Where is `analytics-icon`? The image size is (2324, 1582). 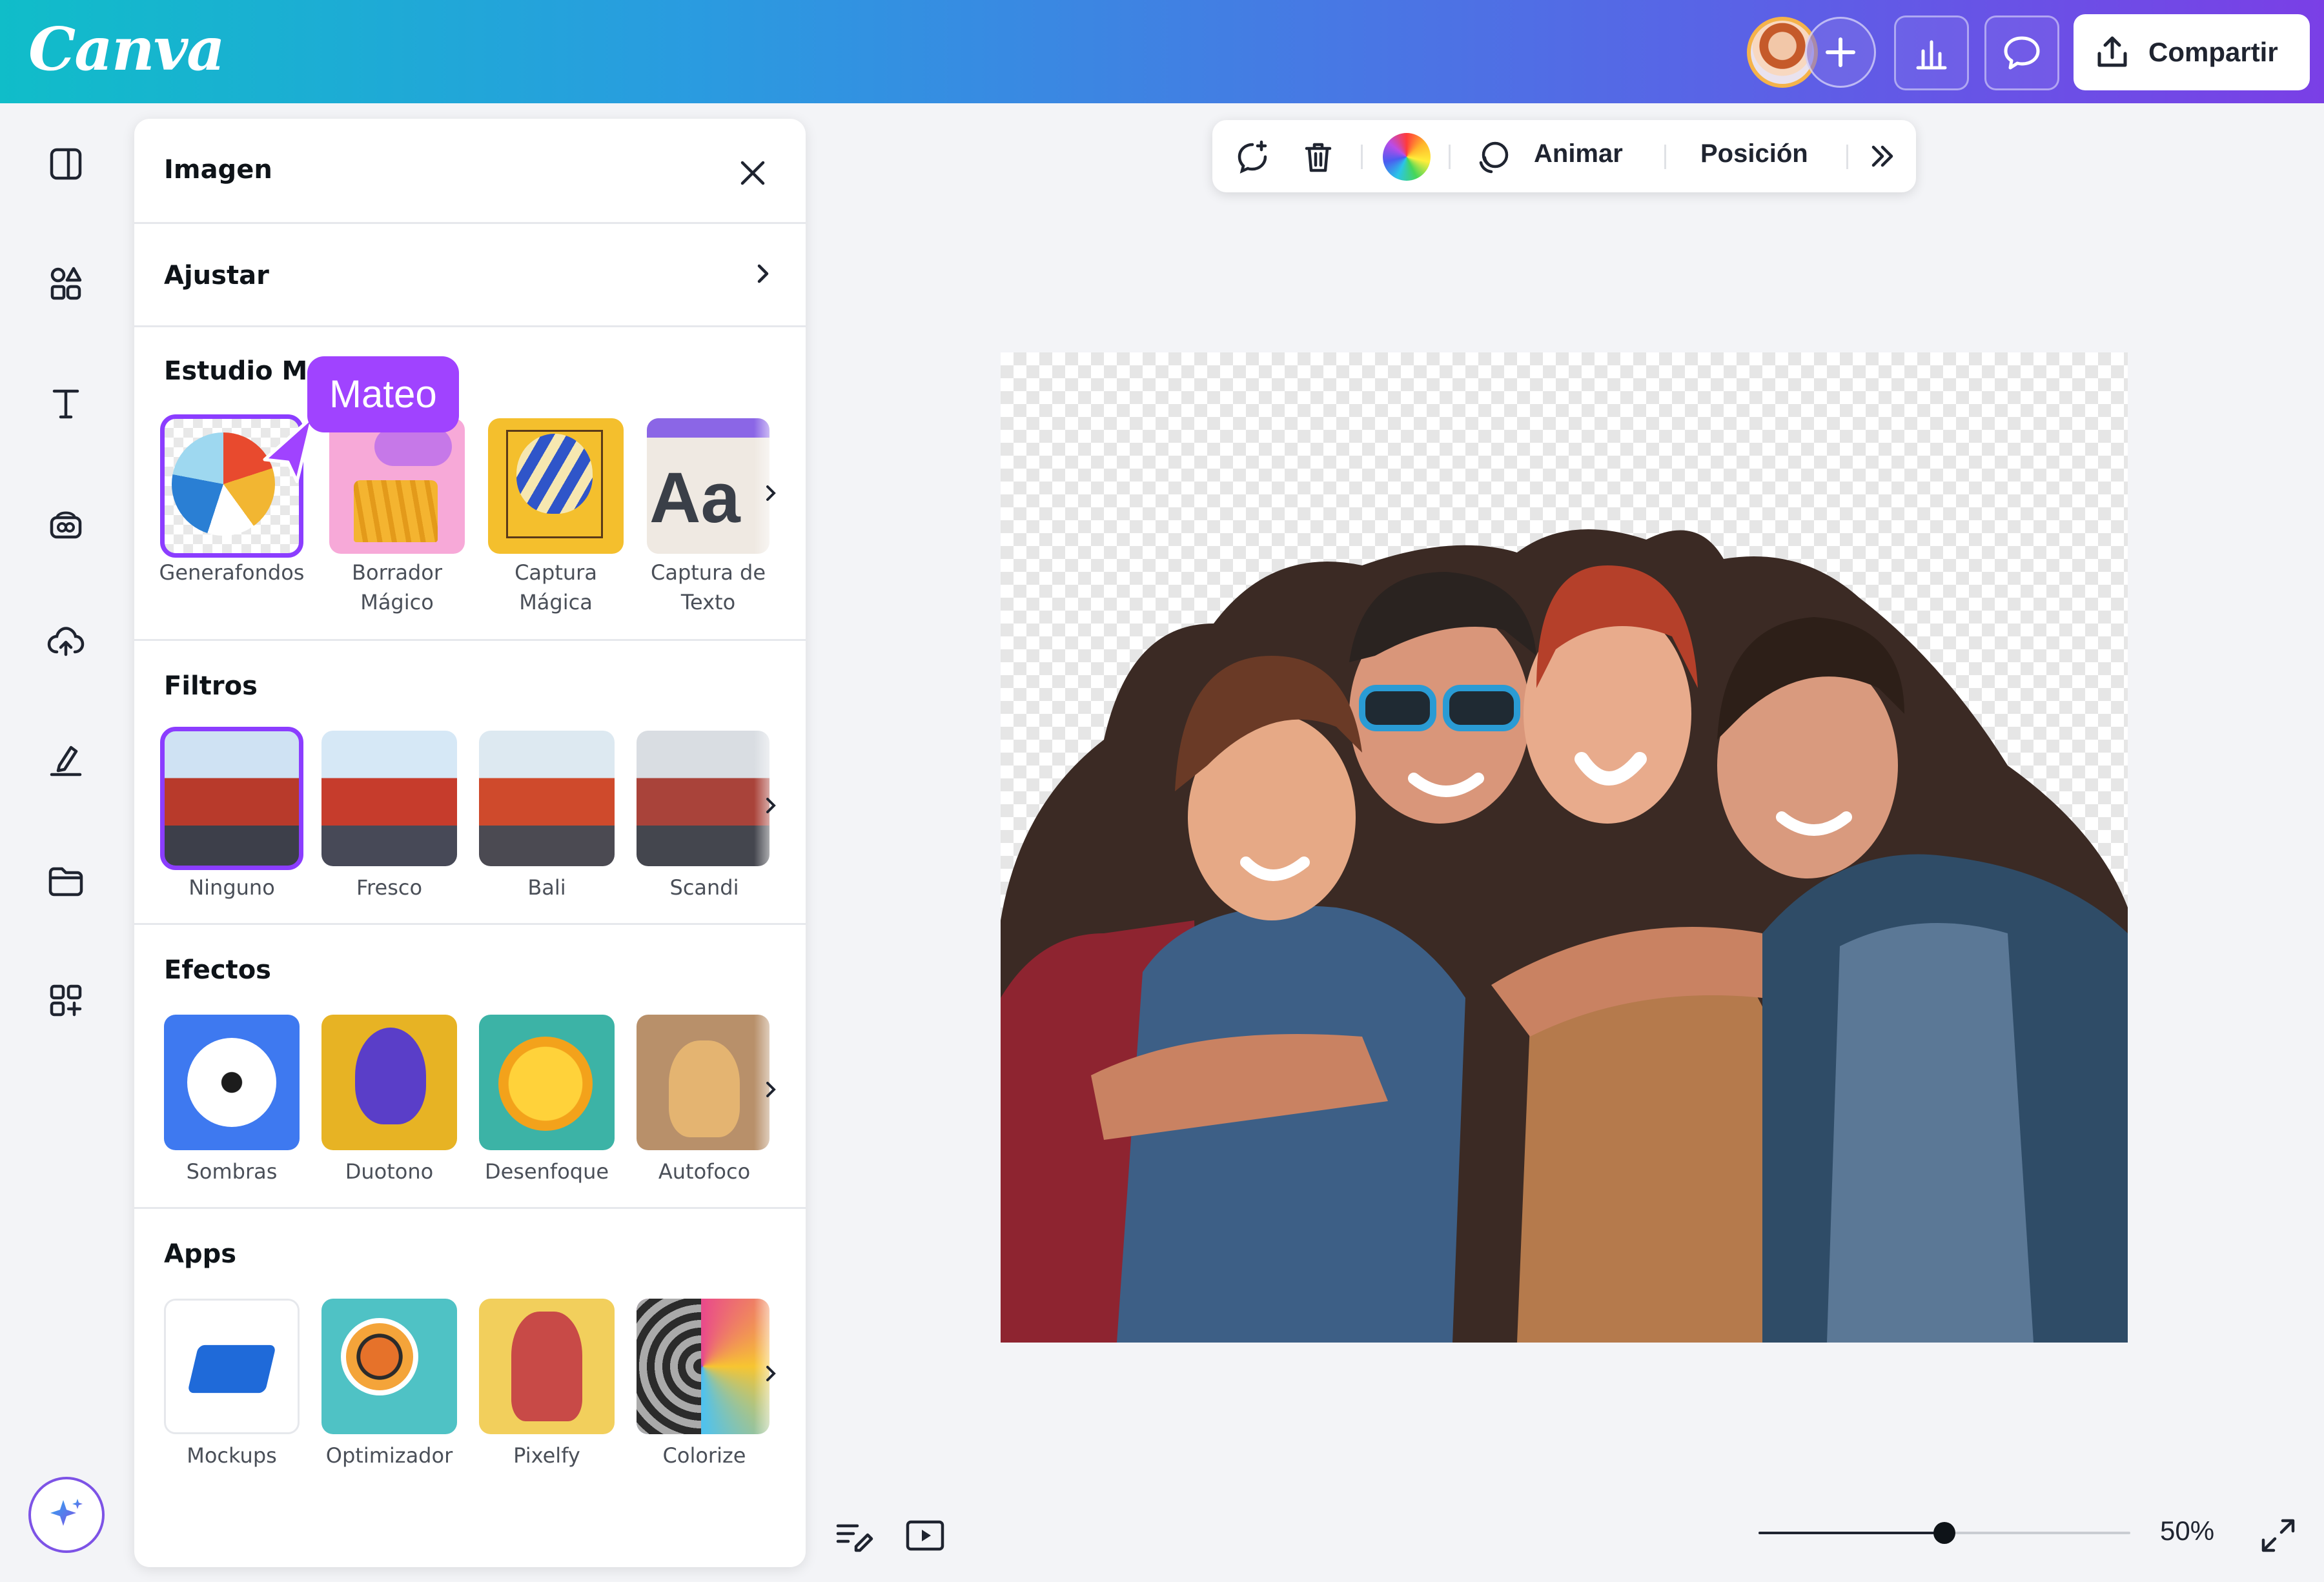
analytics-icon is located at coordinates (1931, 55).